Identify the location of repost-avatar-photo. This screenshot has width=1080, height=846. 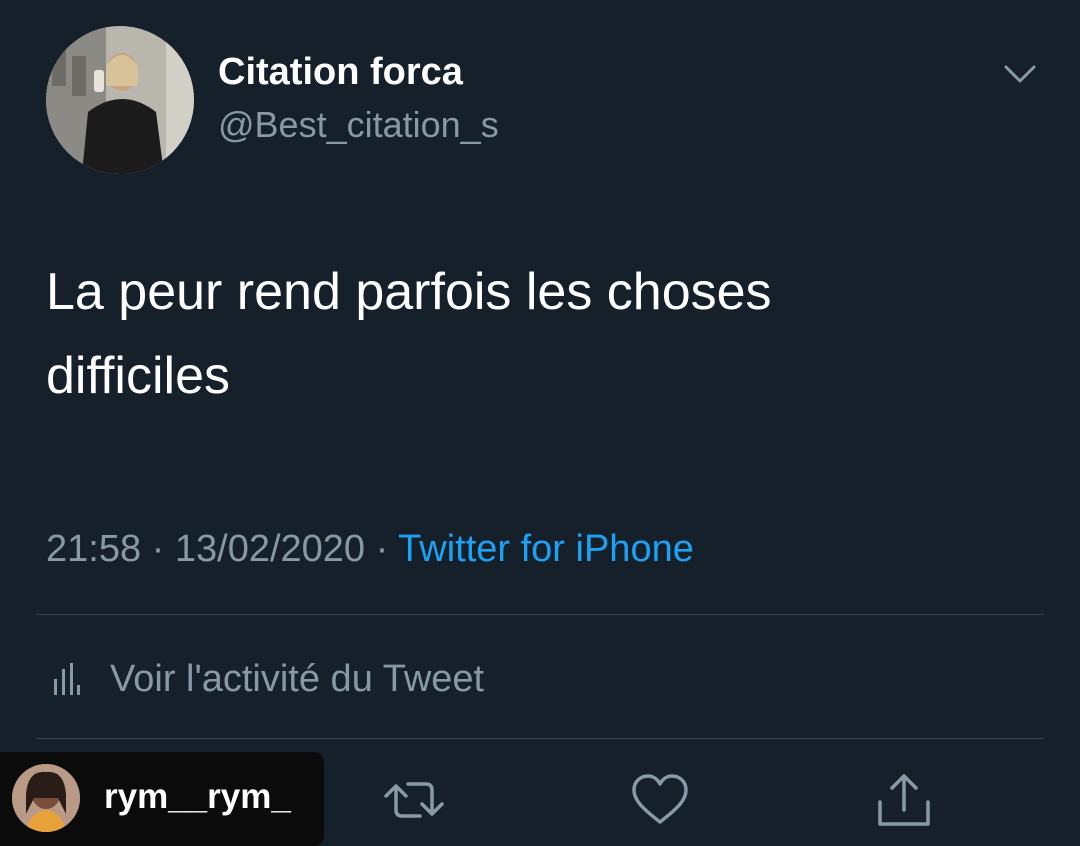
(46, 798).